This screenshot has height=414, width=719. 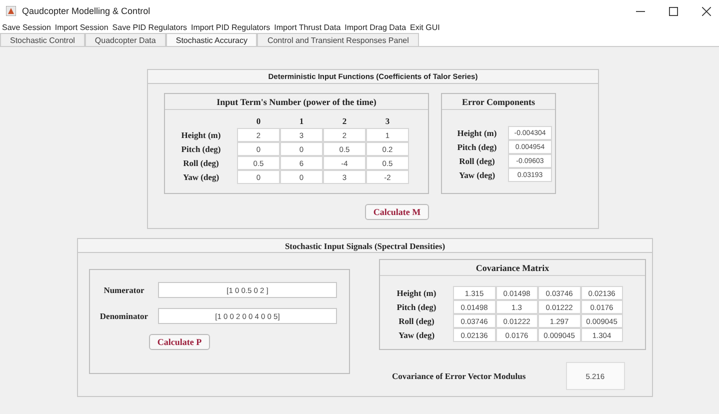 I want to click on menu-item: Import PID Regulators, so click(x=230, y=27).